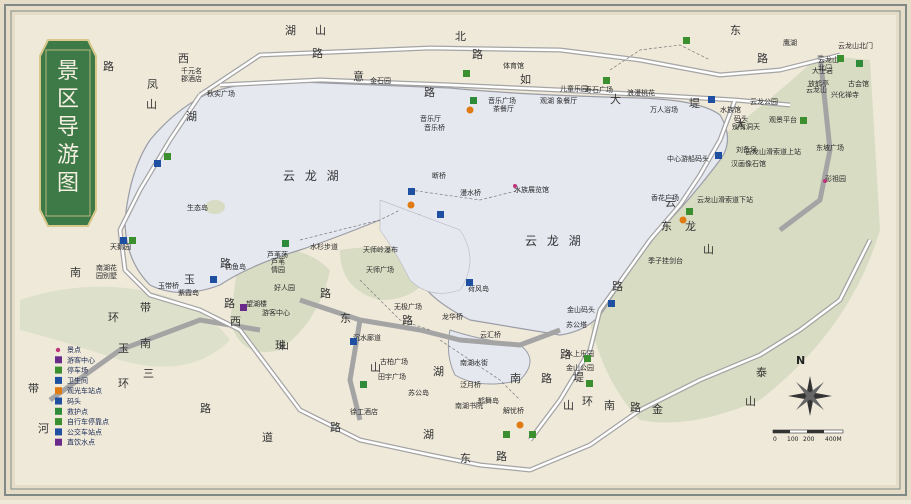 The width and height of the screenshot is (911, 504). I want to click on place-label: 云龙山滑索道下站, so click(725, 199).